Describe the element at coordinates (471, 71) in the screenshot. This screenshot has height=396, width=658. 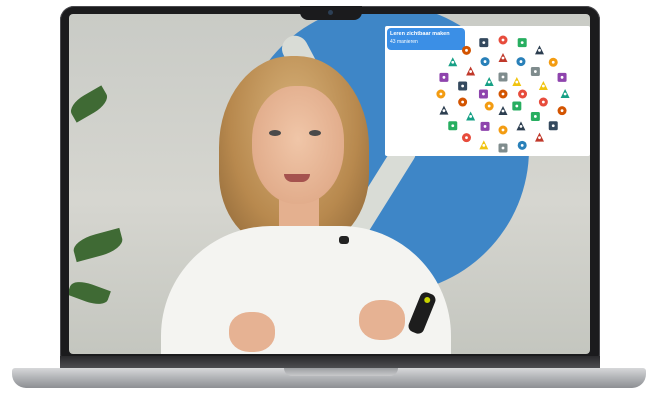
I see `dna-icon` at that location.